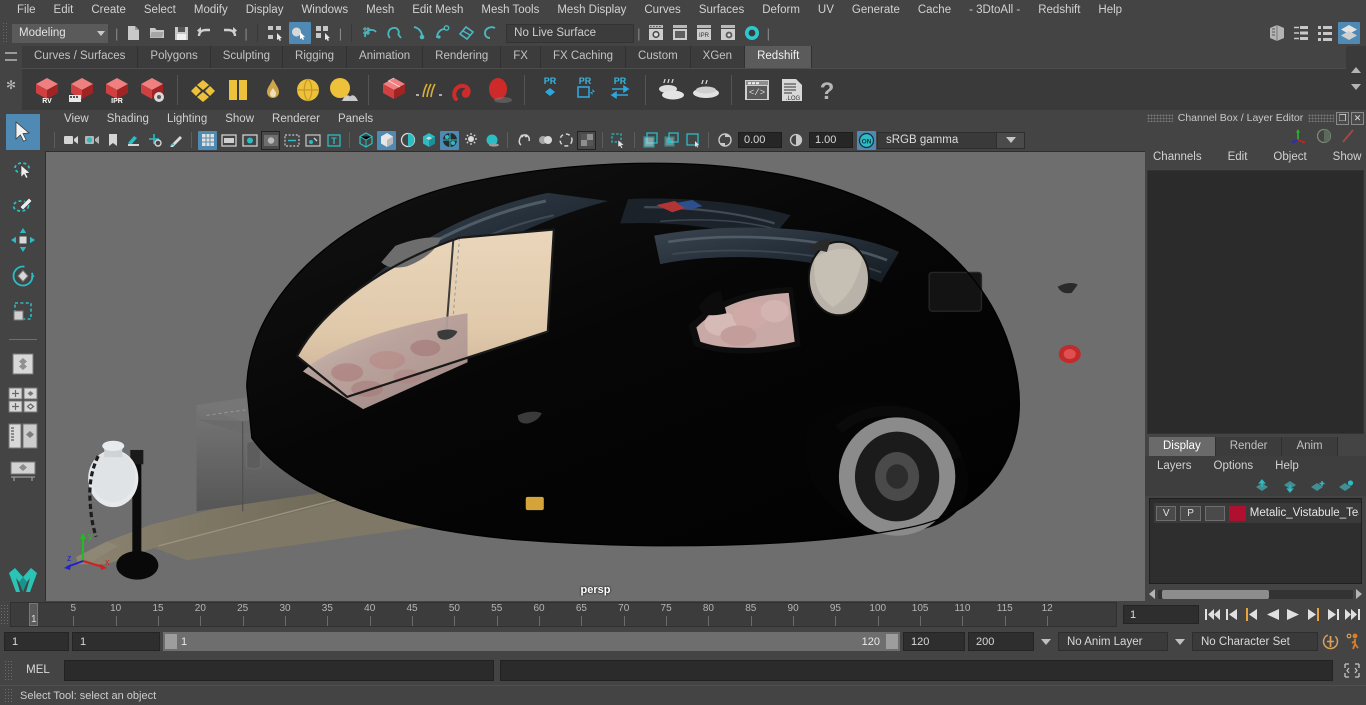 The height and width of the screenshot is (705, 1366). I want to click on viewport-menu-view: View, so click(76, 119).